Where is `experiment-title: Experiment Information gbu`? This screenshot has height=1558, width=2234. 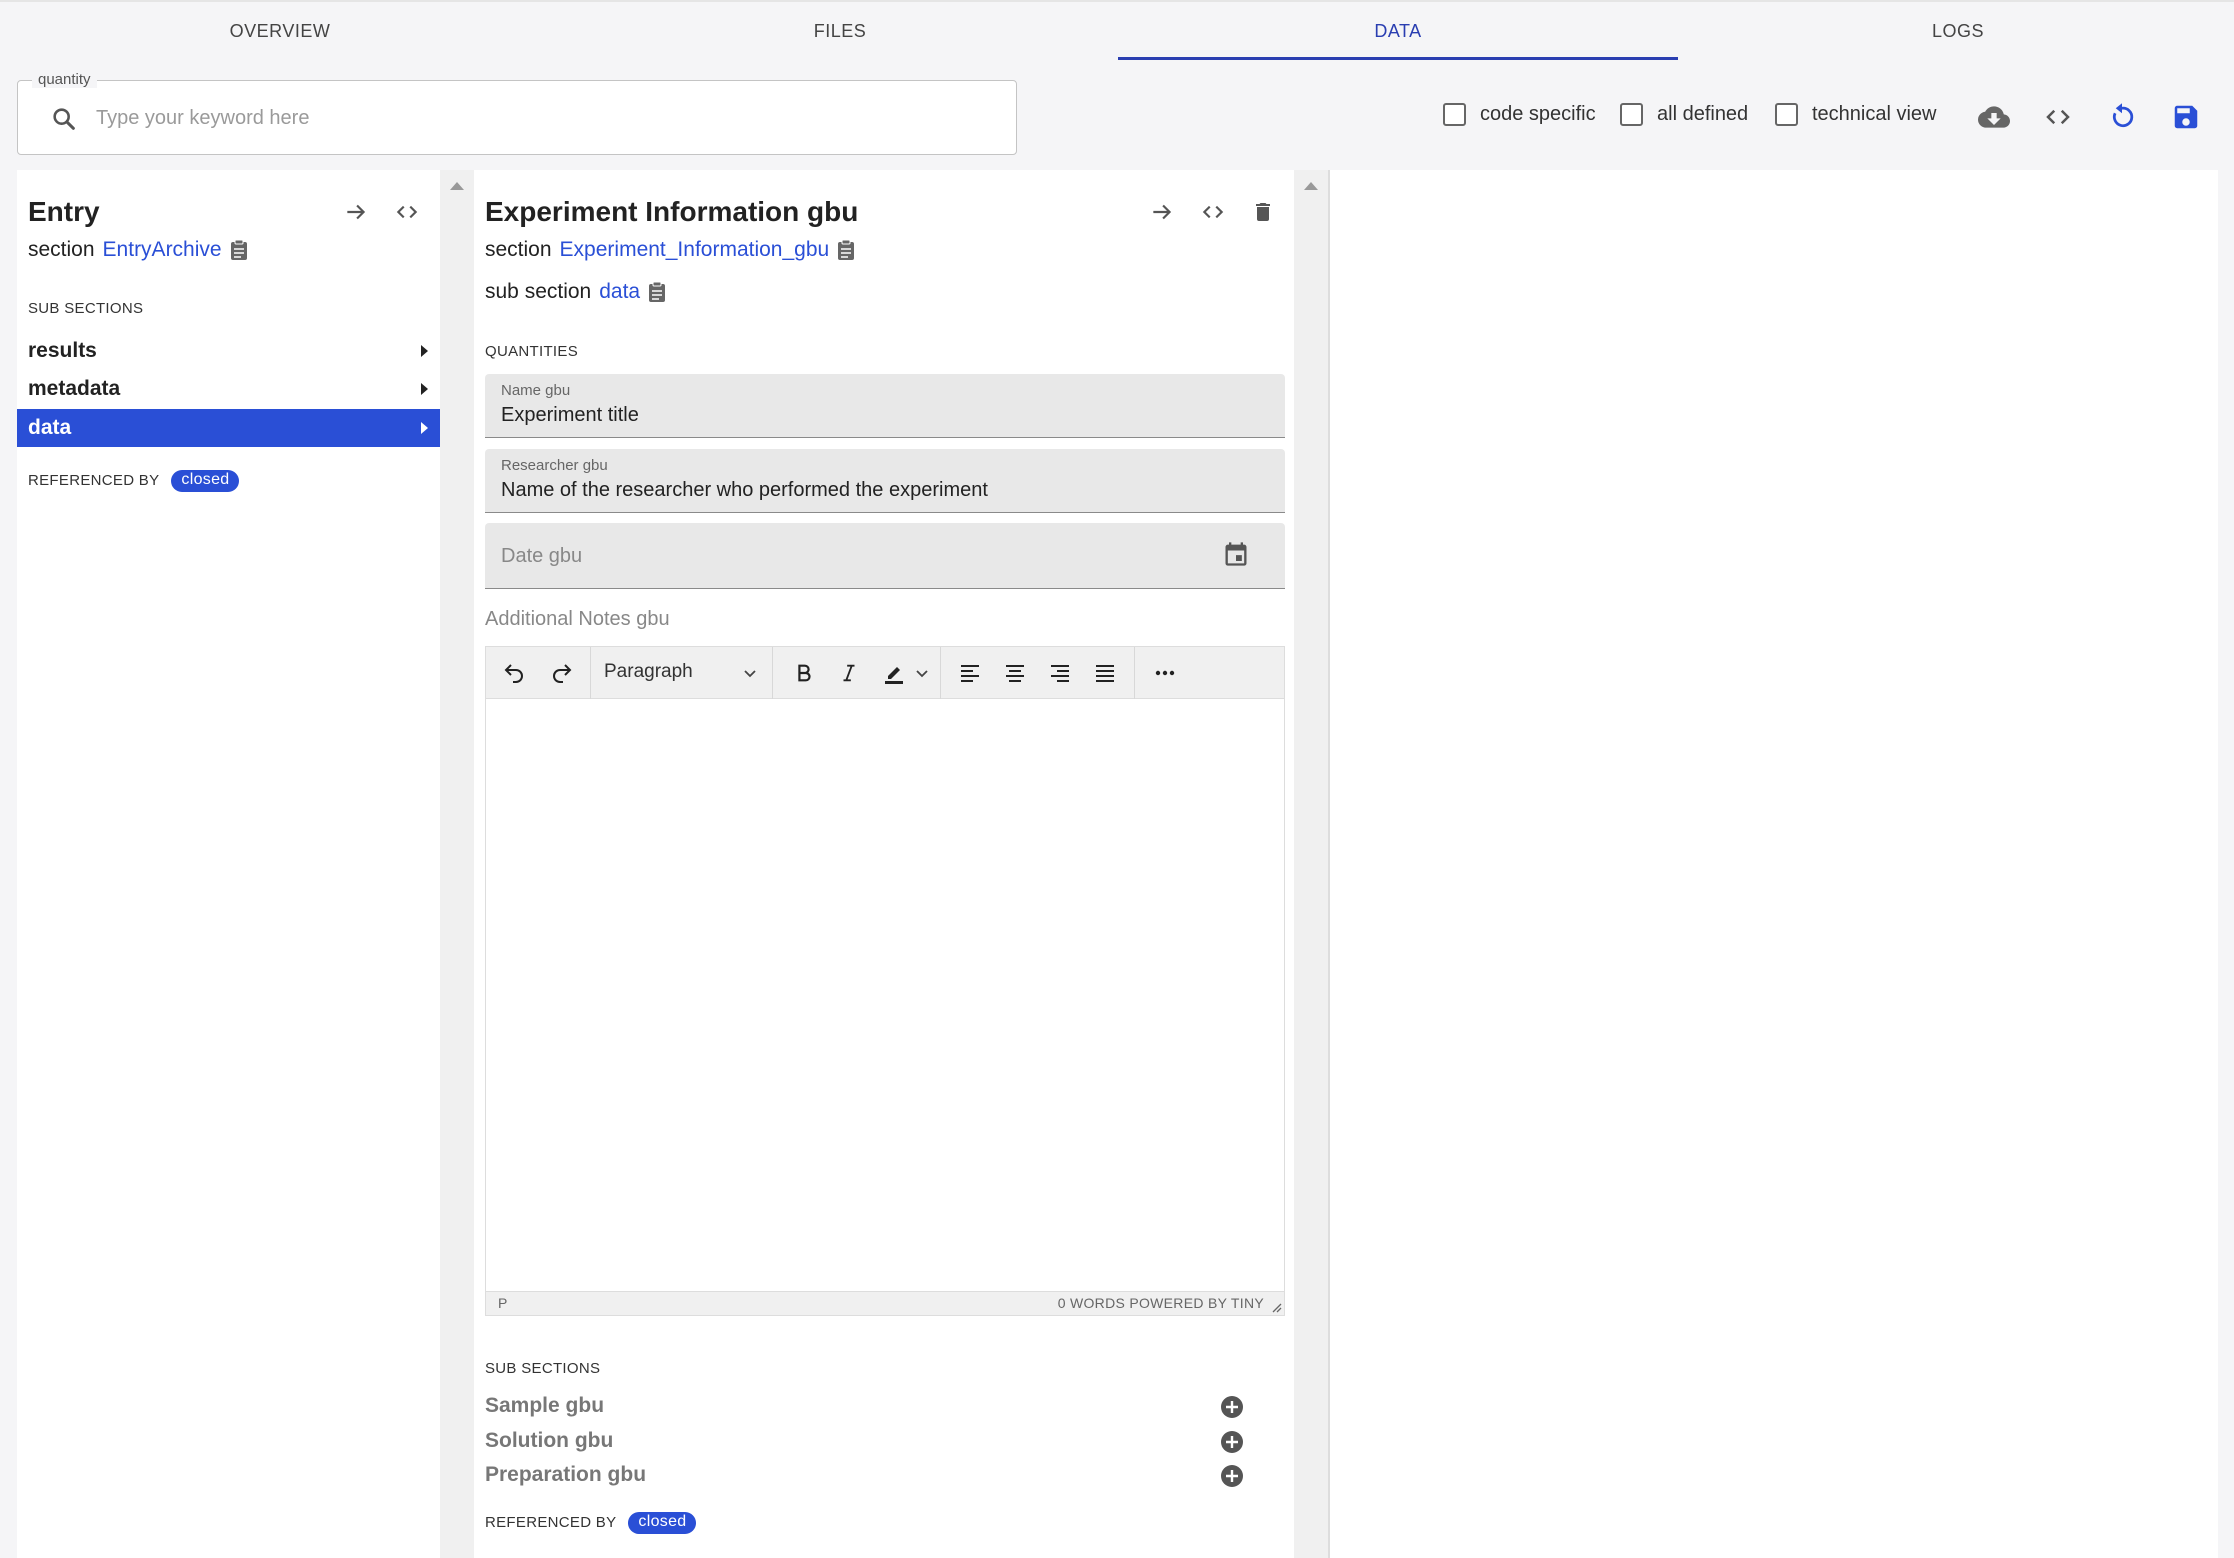 experiment-title: Experiment Information gbu is located at coordinates (672, 211).